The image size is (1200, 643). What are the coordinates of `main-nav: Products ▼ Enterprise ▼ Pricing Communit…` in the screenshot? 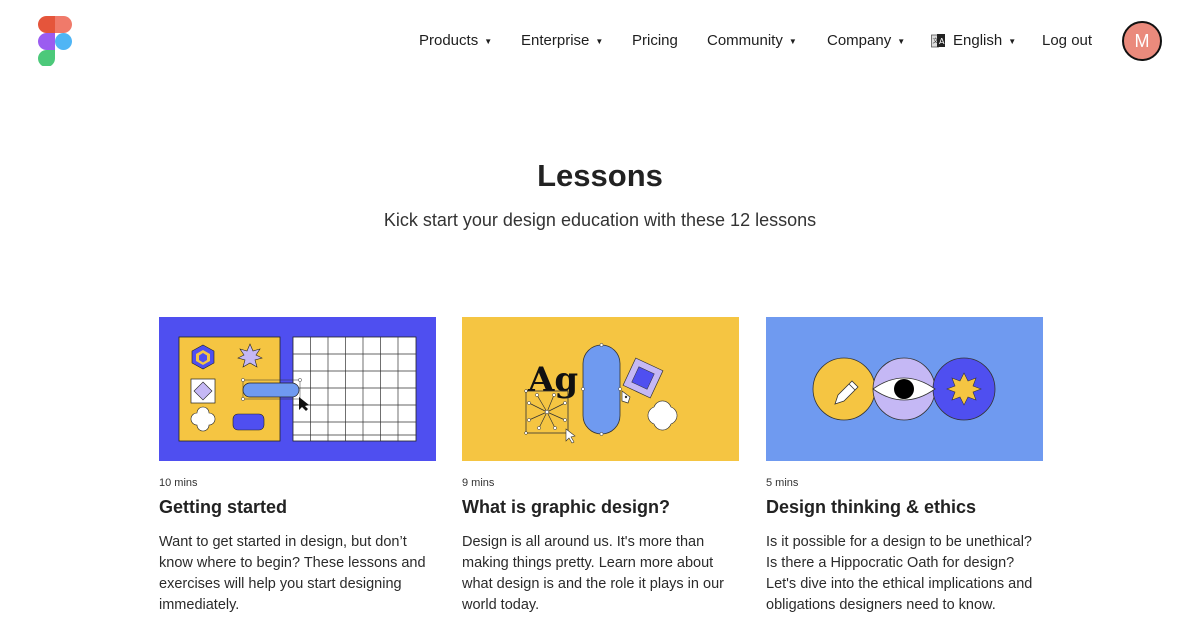 It's located at (600, 42).